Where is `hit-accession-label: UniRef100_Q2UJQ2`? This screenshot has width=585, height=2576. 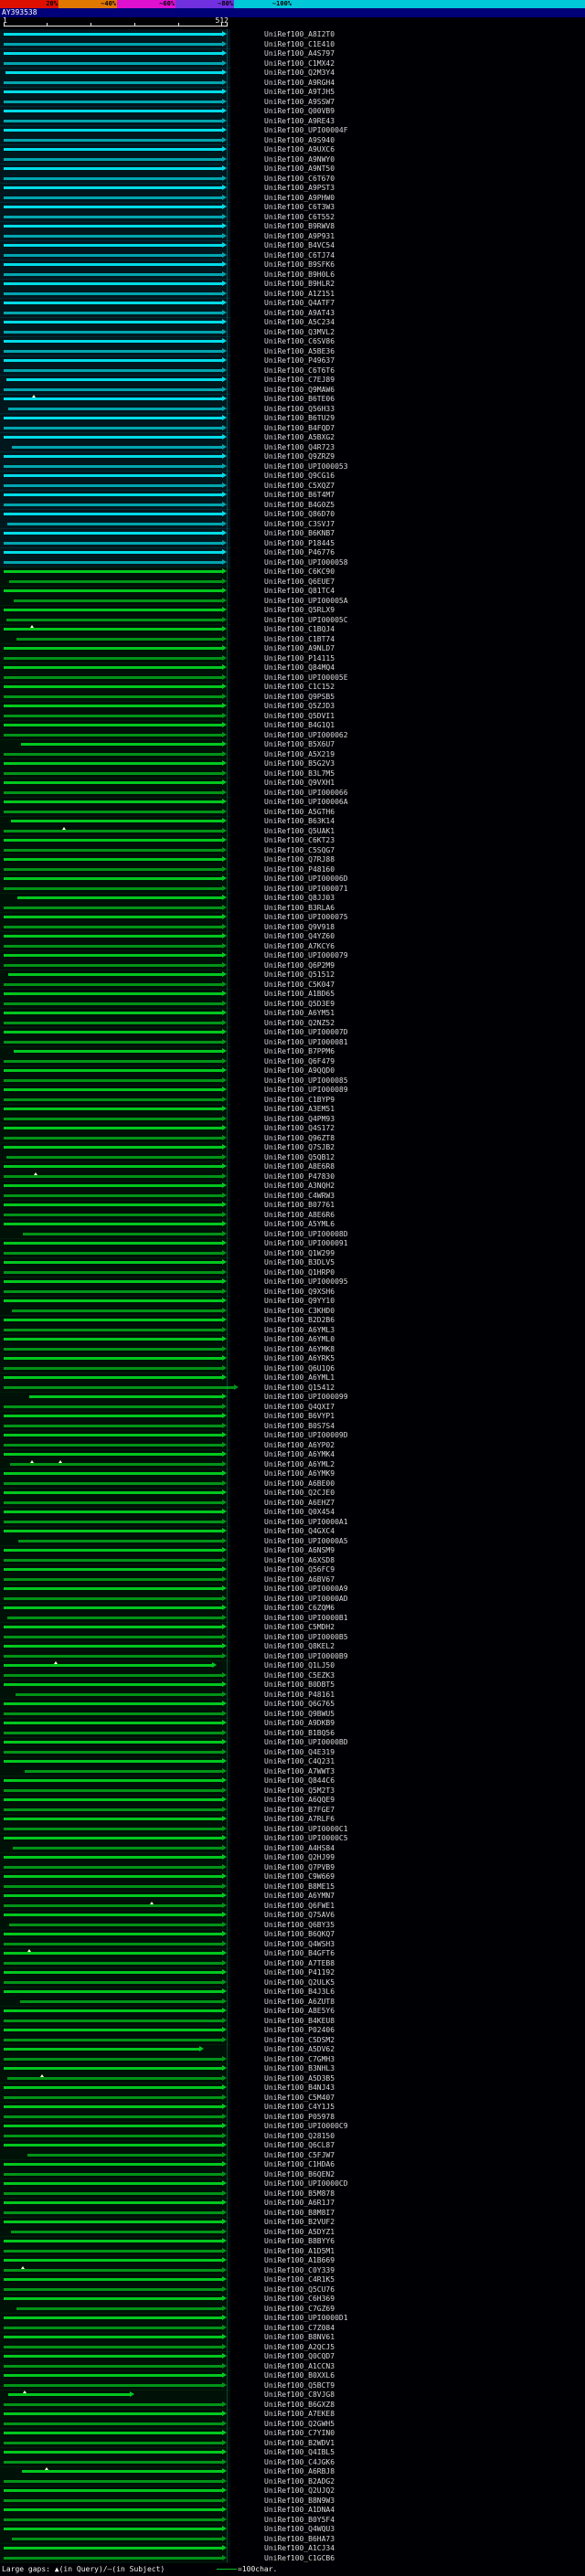 hit-accession-label: UniRef100_Q2UJQ2 is located at coordinates (299, 2490).